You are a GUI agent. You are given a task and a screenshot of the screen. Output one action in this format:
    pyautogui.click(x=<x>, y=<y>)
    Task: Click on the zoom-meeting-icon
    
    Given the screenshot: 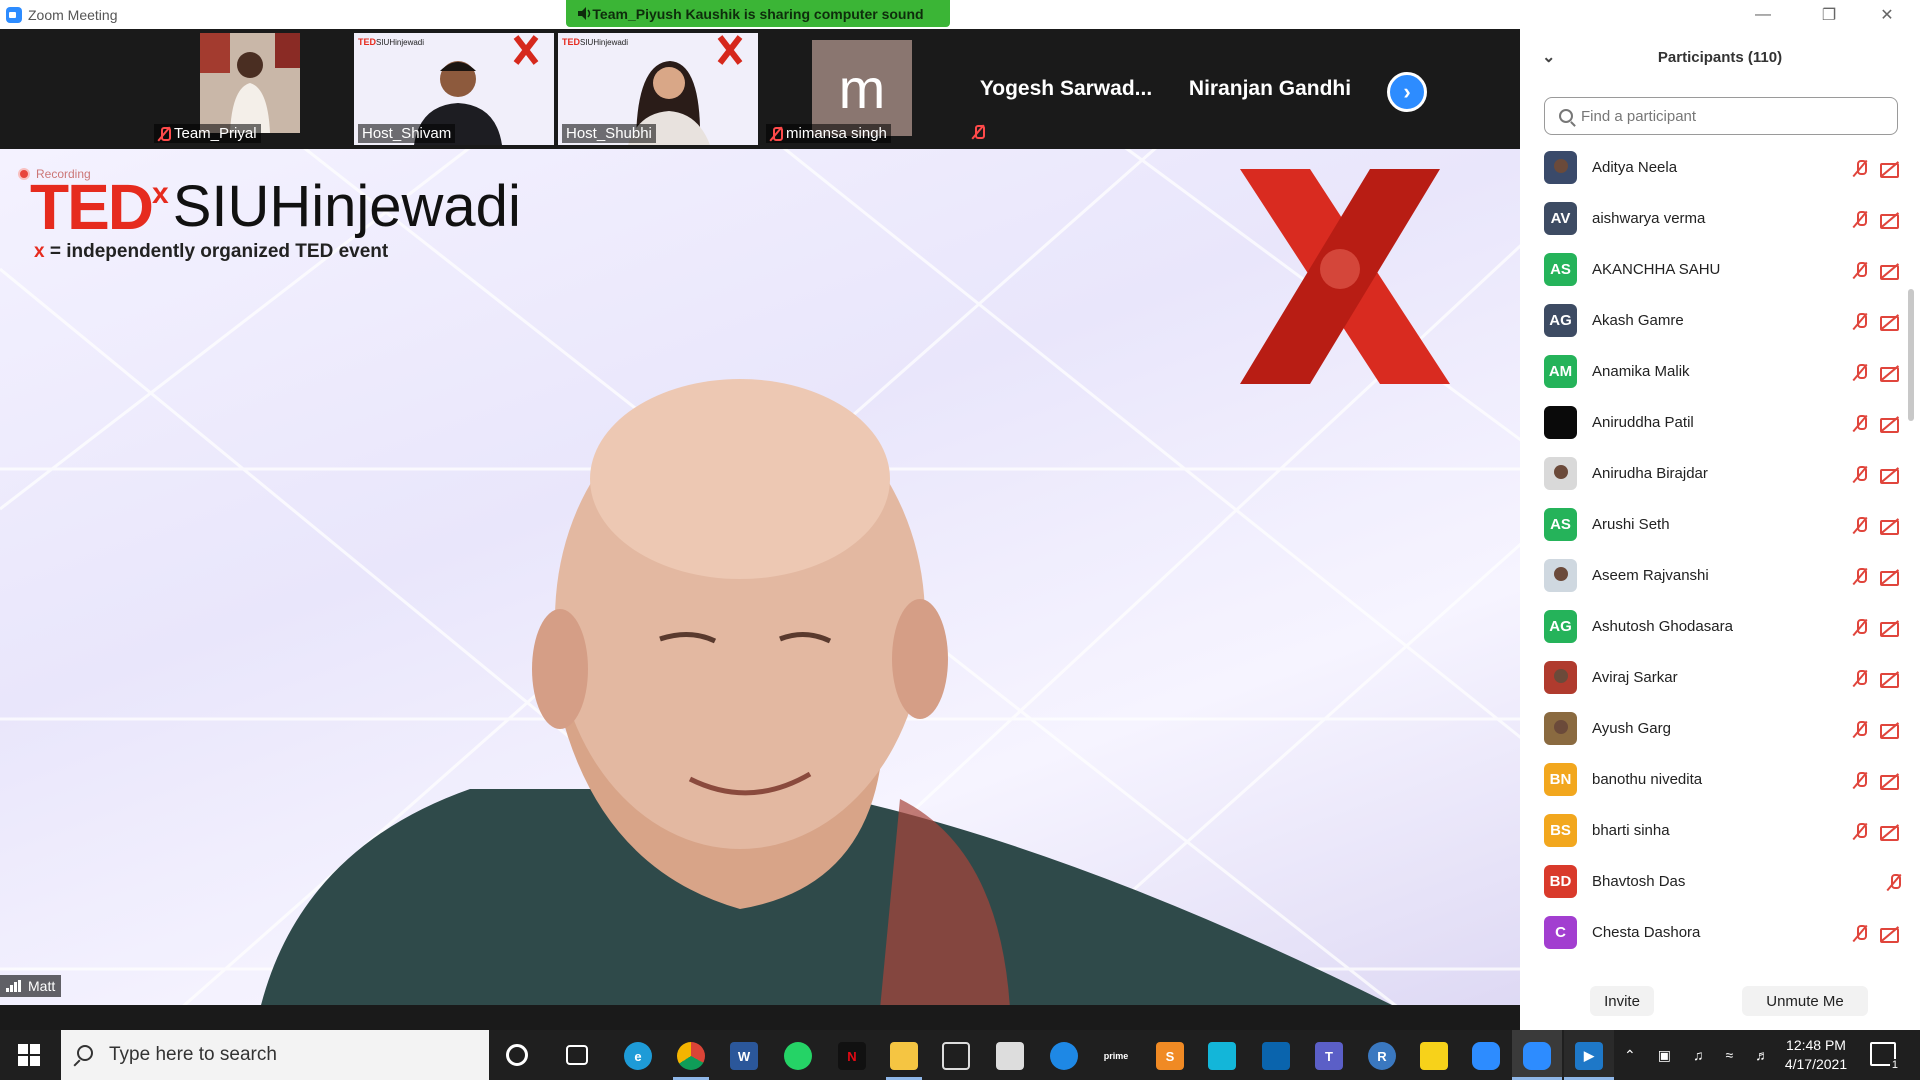 What is the action you would take?
    pyautogui.click(x=1537, y=1056)
    